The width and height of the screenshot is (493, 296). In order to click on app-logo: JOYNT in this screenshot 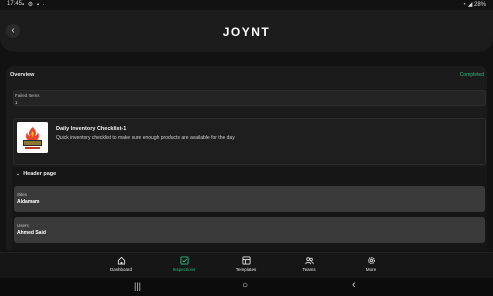, I will do `click(246, 32)`.